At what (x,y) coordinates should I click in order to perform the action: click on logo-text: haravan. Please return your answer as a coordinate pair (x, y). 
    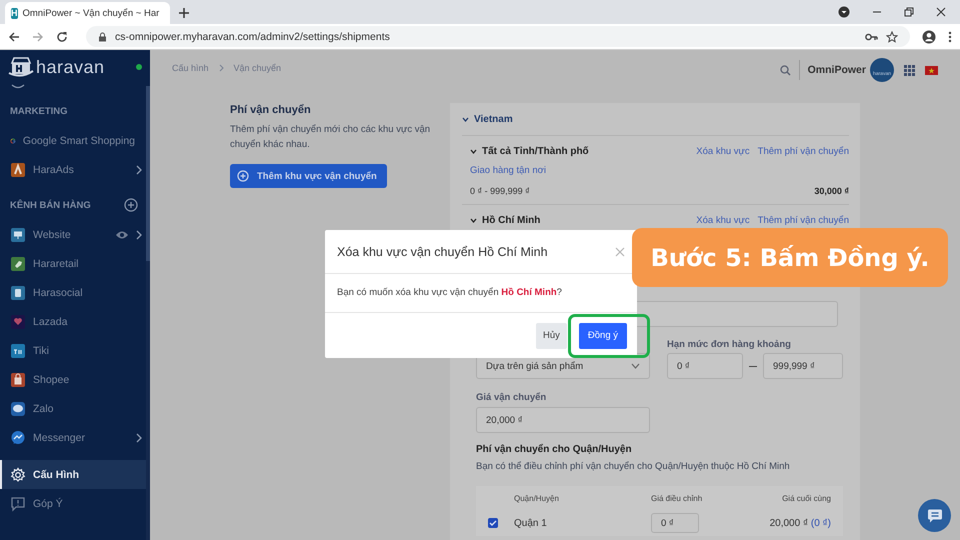
    Looking at the image, I should click on (70, 67).